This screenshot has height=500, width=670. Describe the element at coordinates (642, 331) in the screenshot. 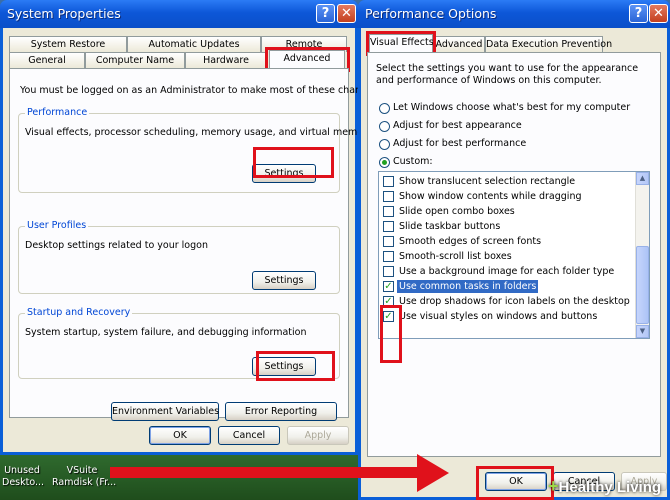

I see `scroll-down-icon: ▼` at that location.